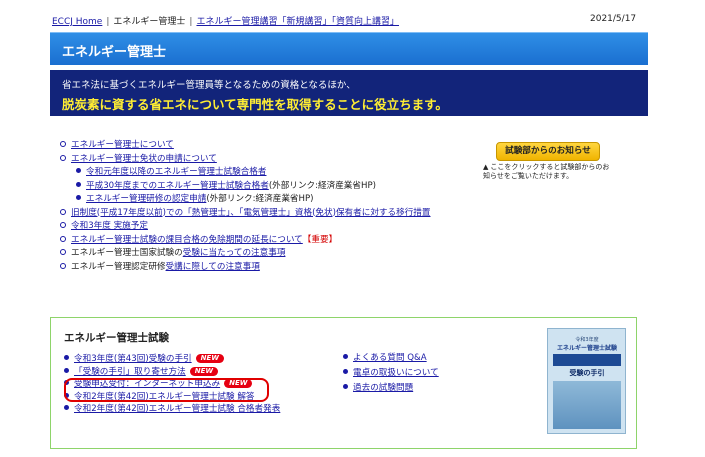 This screenshot has width=705, height=457. I want to click on list-item: エネルギー管理士試験の課目合格の免除期間の延長について【重要】, so click(245, 241).